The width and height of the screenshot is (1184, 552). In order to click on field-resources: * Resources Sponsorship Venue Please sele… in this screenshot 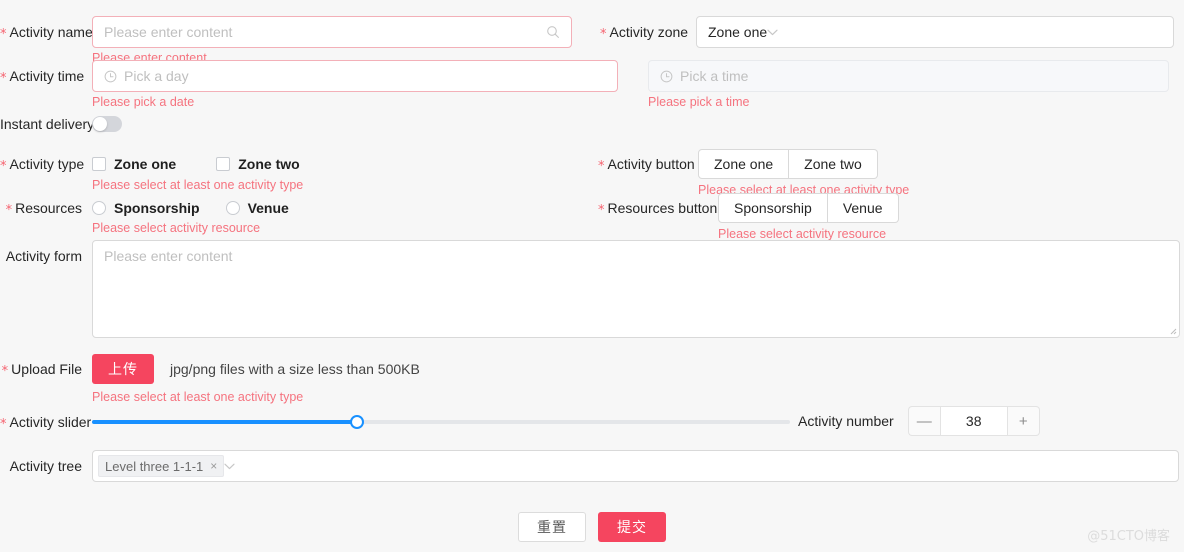, I will do `click(144, 214)`.